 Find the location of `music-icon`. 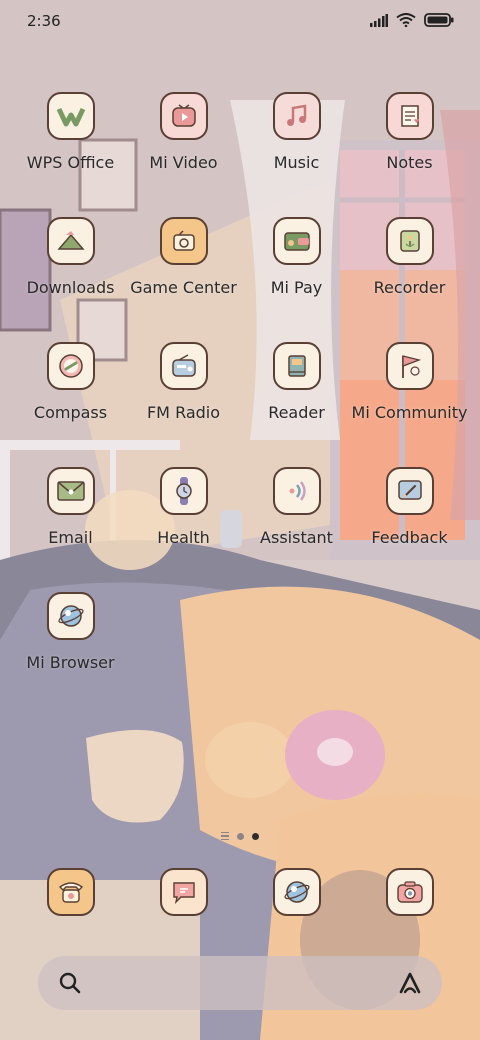

music-icon is located at coordinates (296, 116).